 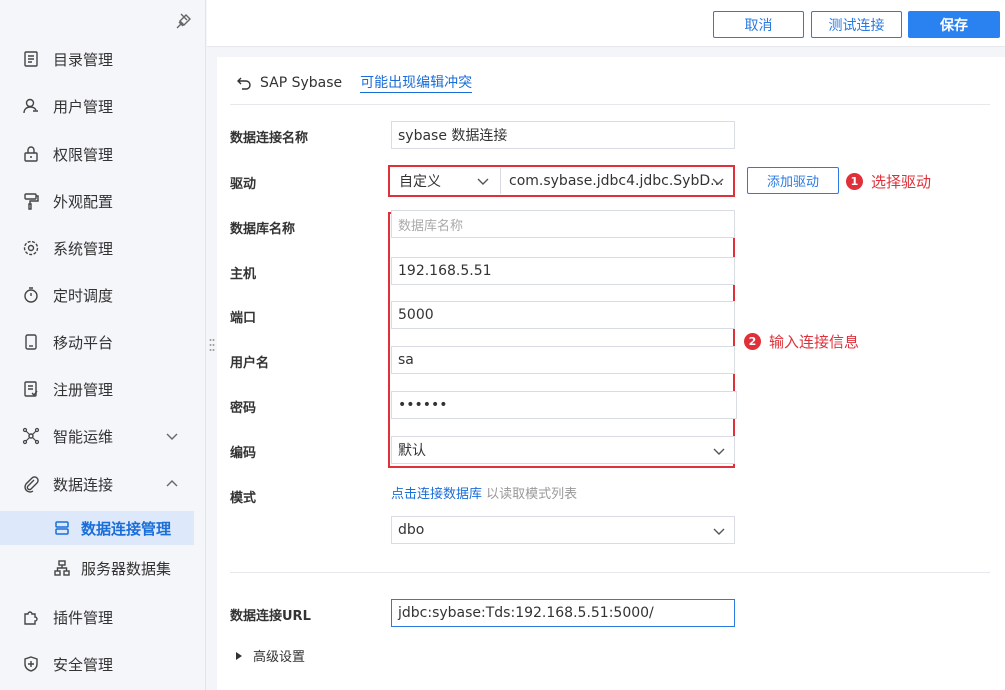 What do you see at coordinates (563, 360) in the screenshot?
I see `username-input: sa` at bounding box center [563, 360].